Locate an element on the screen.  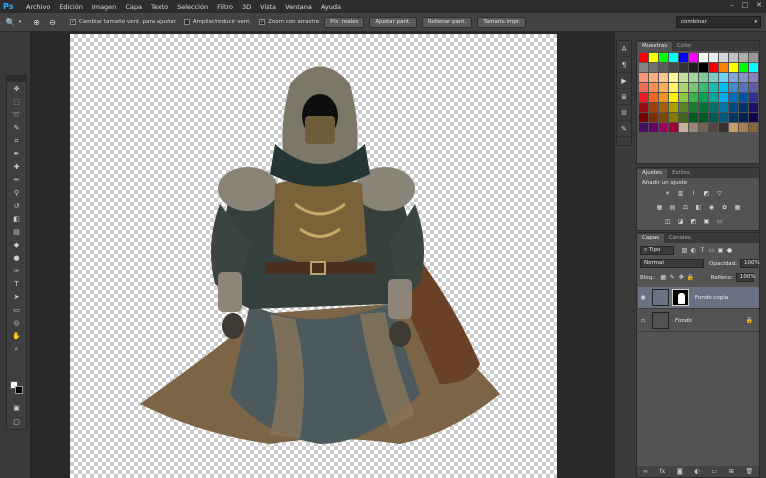
dodge-tool-icon: ● is located at coordinates (16, 258).